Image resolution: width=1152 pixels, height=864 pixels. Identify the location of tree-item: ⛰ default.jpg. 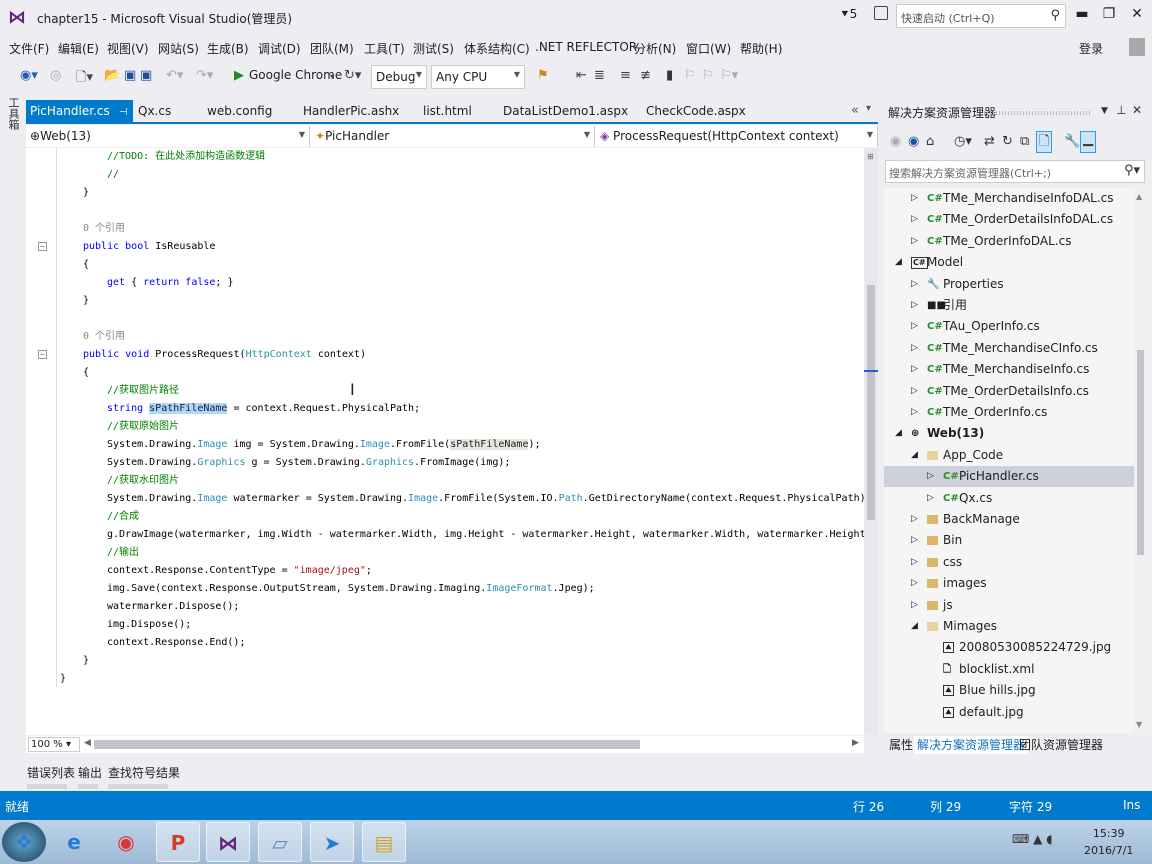
(1009, 712).